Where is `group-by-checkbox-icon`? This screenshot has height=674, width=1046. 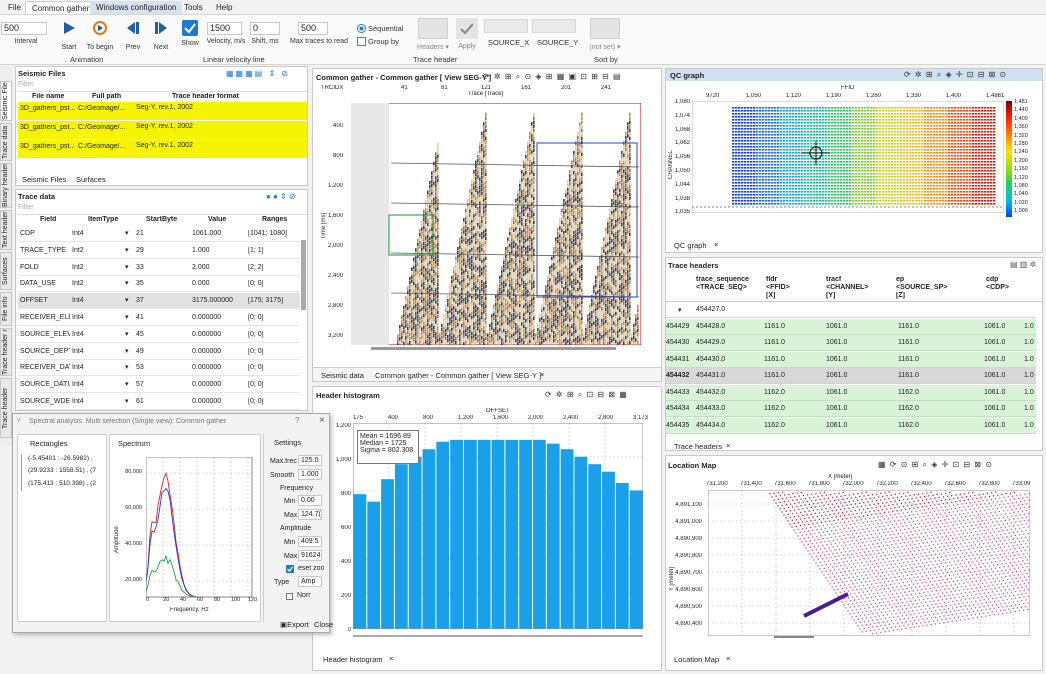 group-by-checkbox-icon is located at coordinates (361, 41).